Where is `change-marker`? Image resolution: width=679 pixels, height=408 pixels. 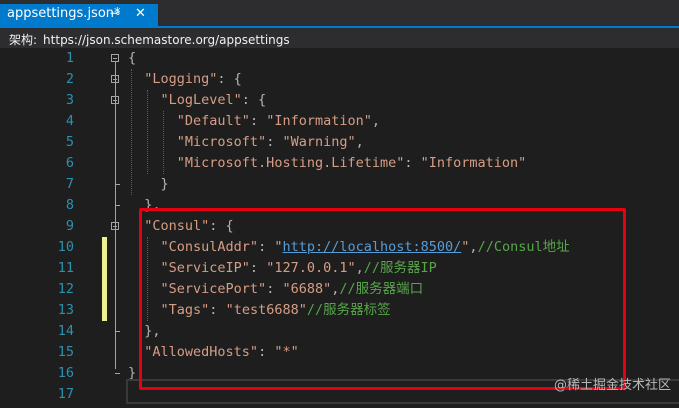 change-marker is located at coordinates (104, 279).